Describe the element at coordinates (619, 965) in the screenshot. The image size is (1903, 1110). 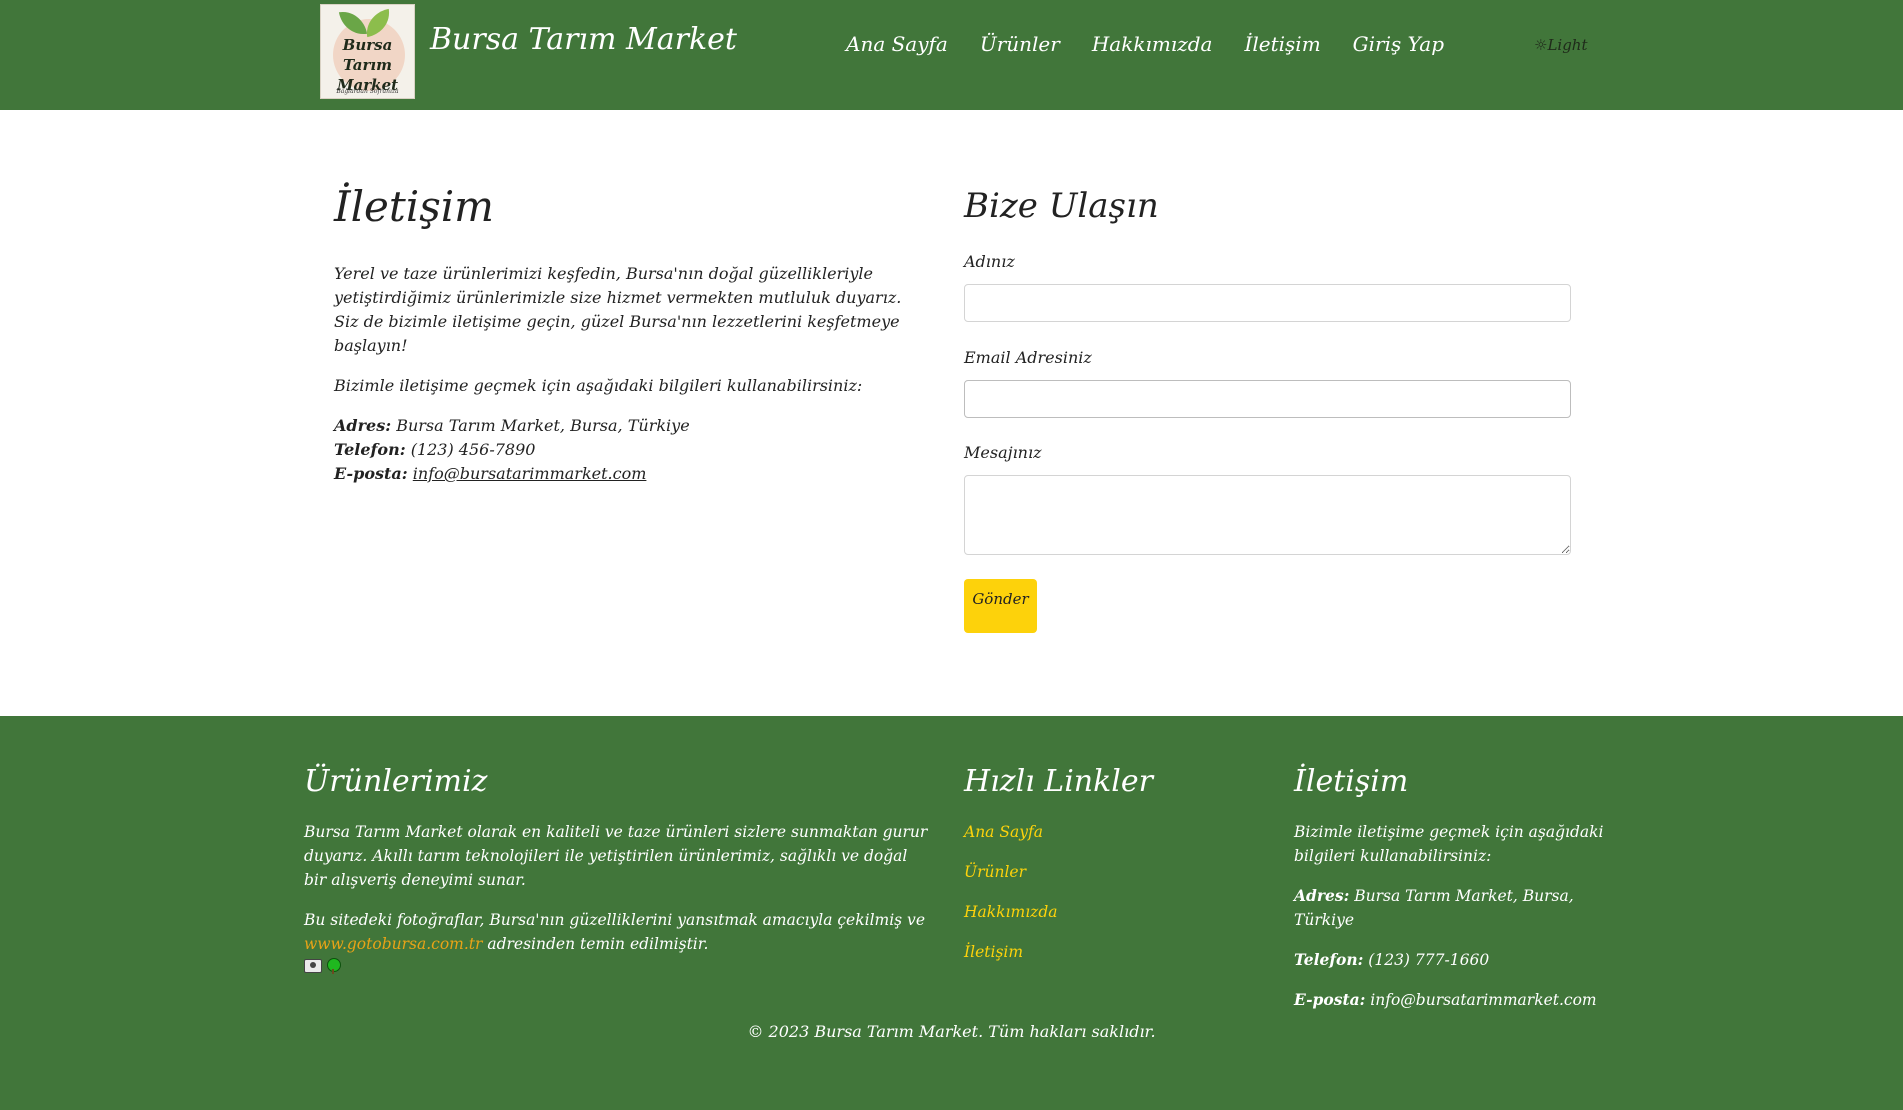
I see `footer-icons` at that location.